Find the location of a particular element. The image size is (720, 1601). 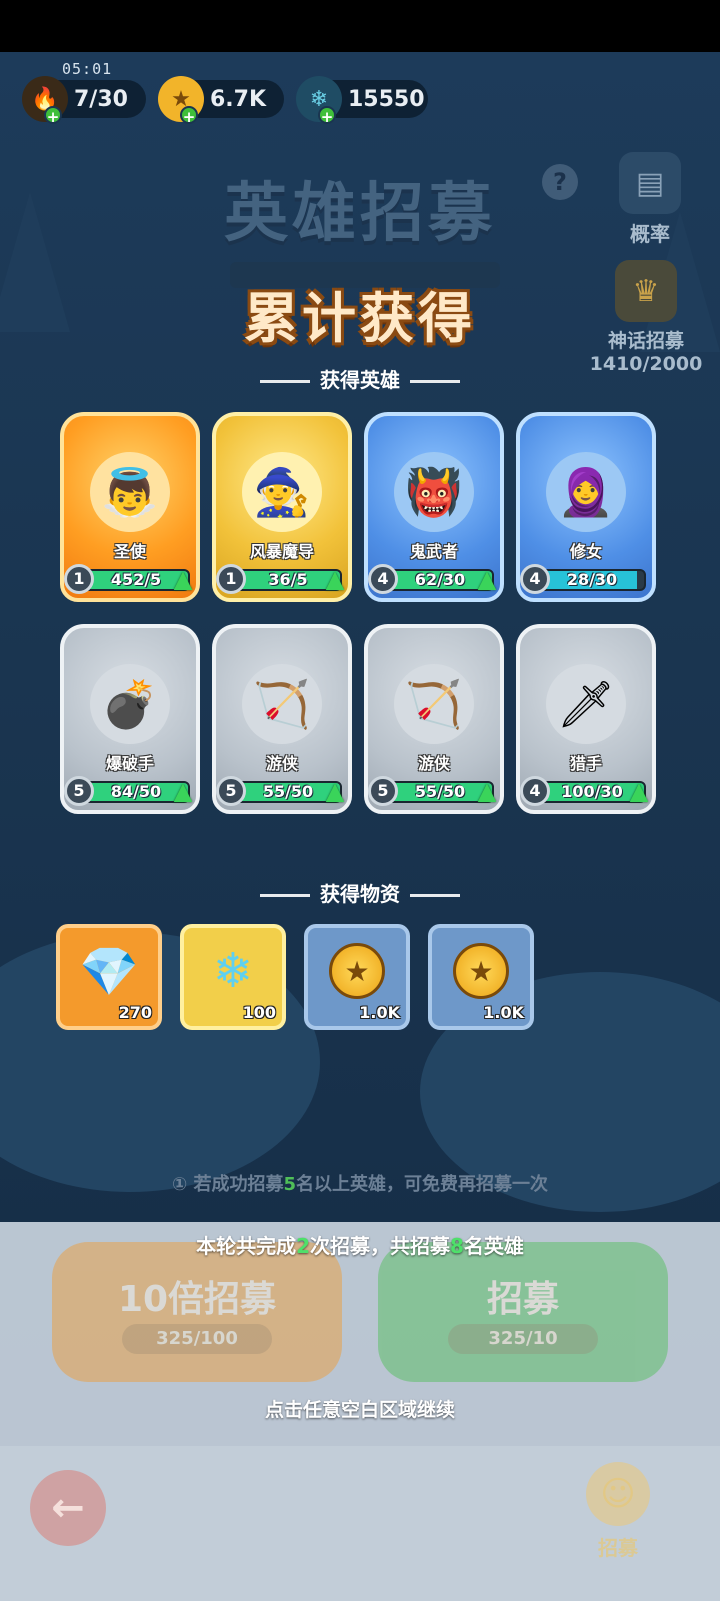

ten-recruit-button: 10倍招募 325/100 is located at coordinates (197, 1312).